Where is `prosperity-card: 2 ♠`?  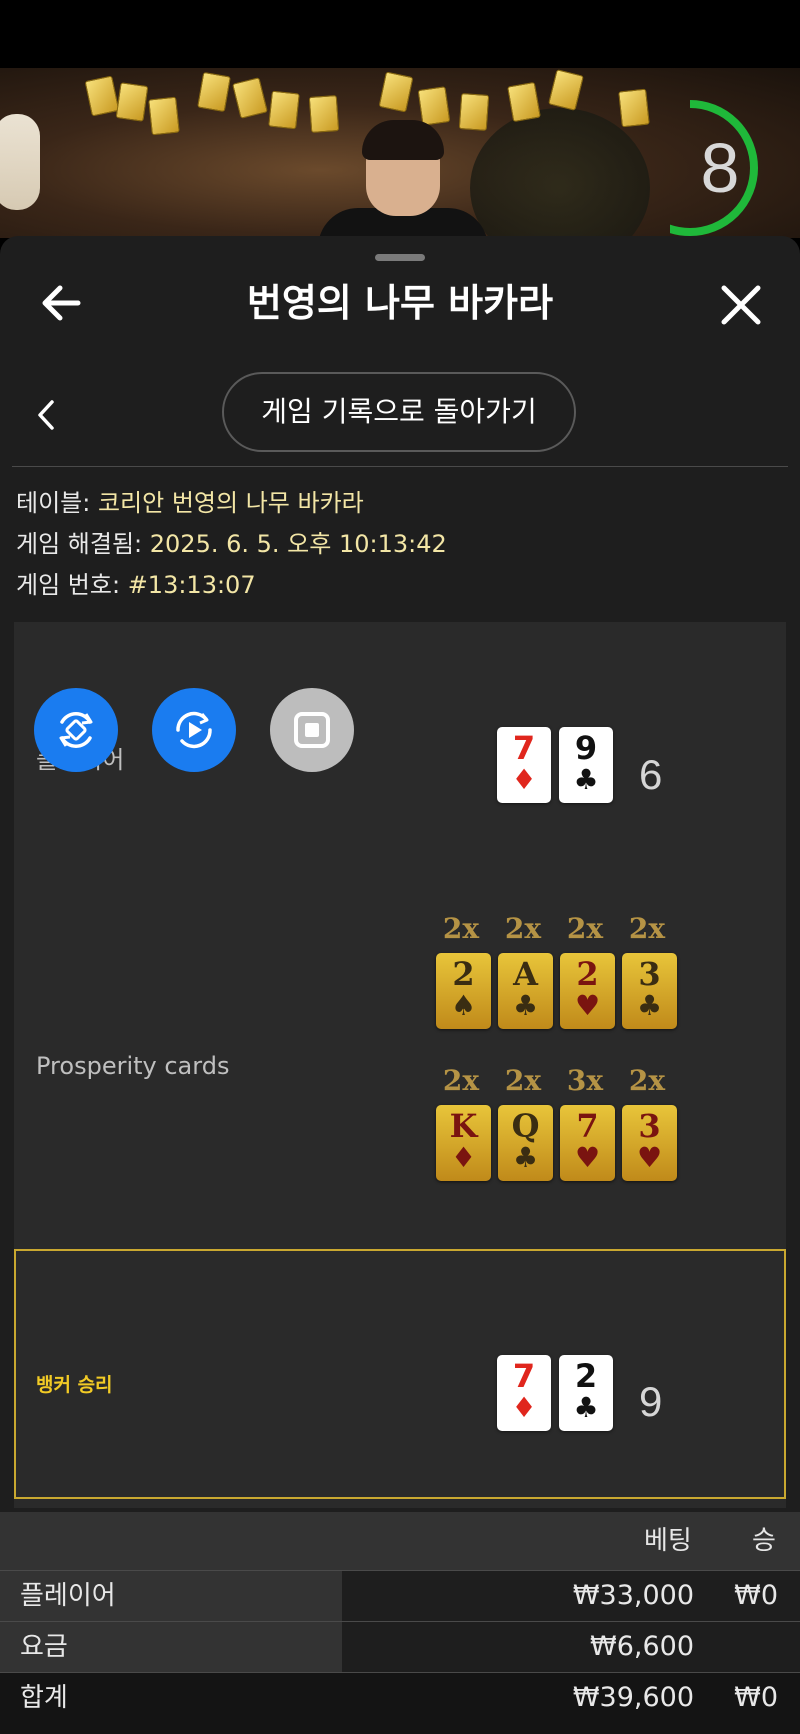 prosperity-card: 2 ♠ is located at coordinates (463, 991).